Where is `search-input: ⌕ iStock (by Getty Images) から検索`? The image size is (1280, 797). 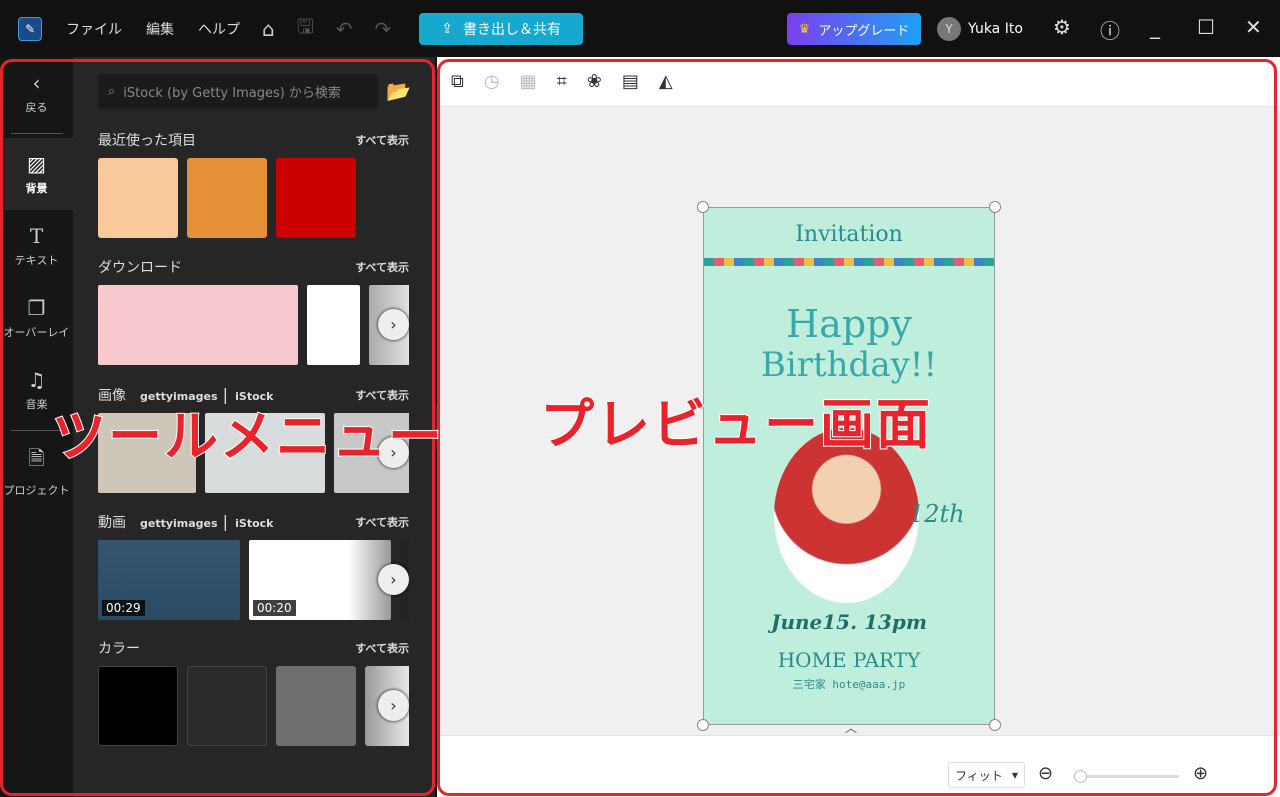
search-input: ⌕ iStock (by Getty Images) から検索 is located at coordinates (238, 91).